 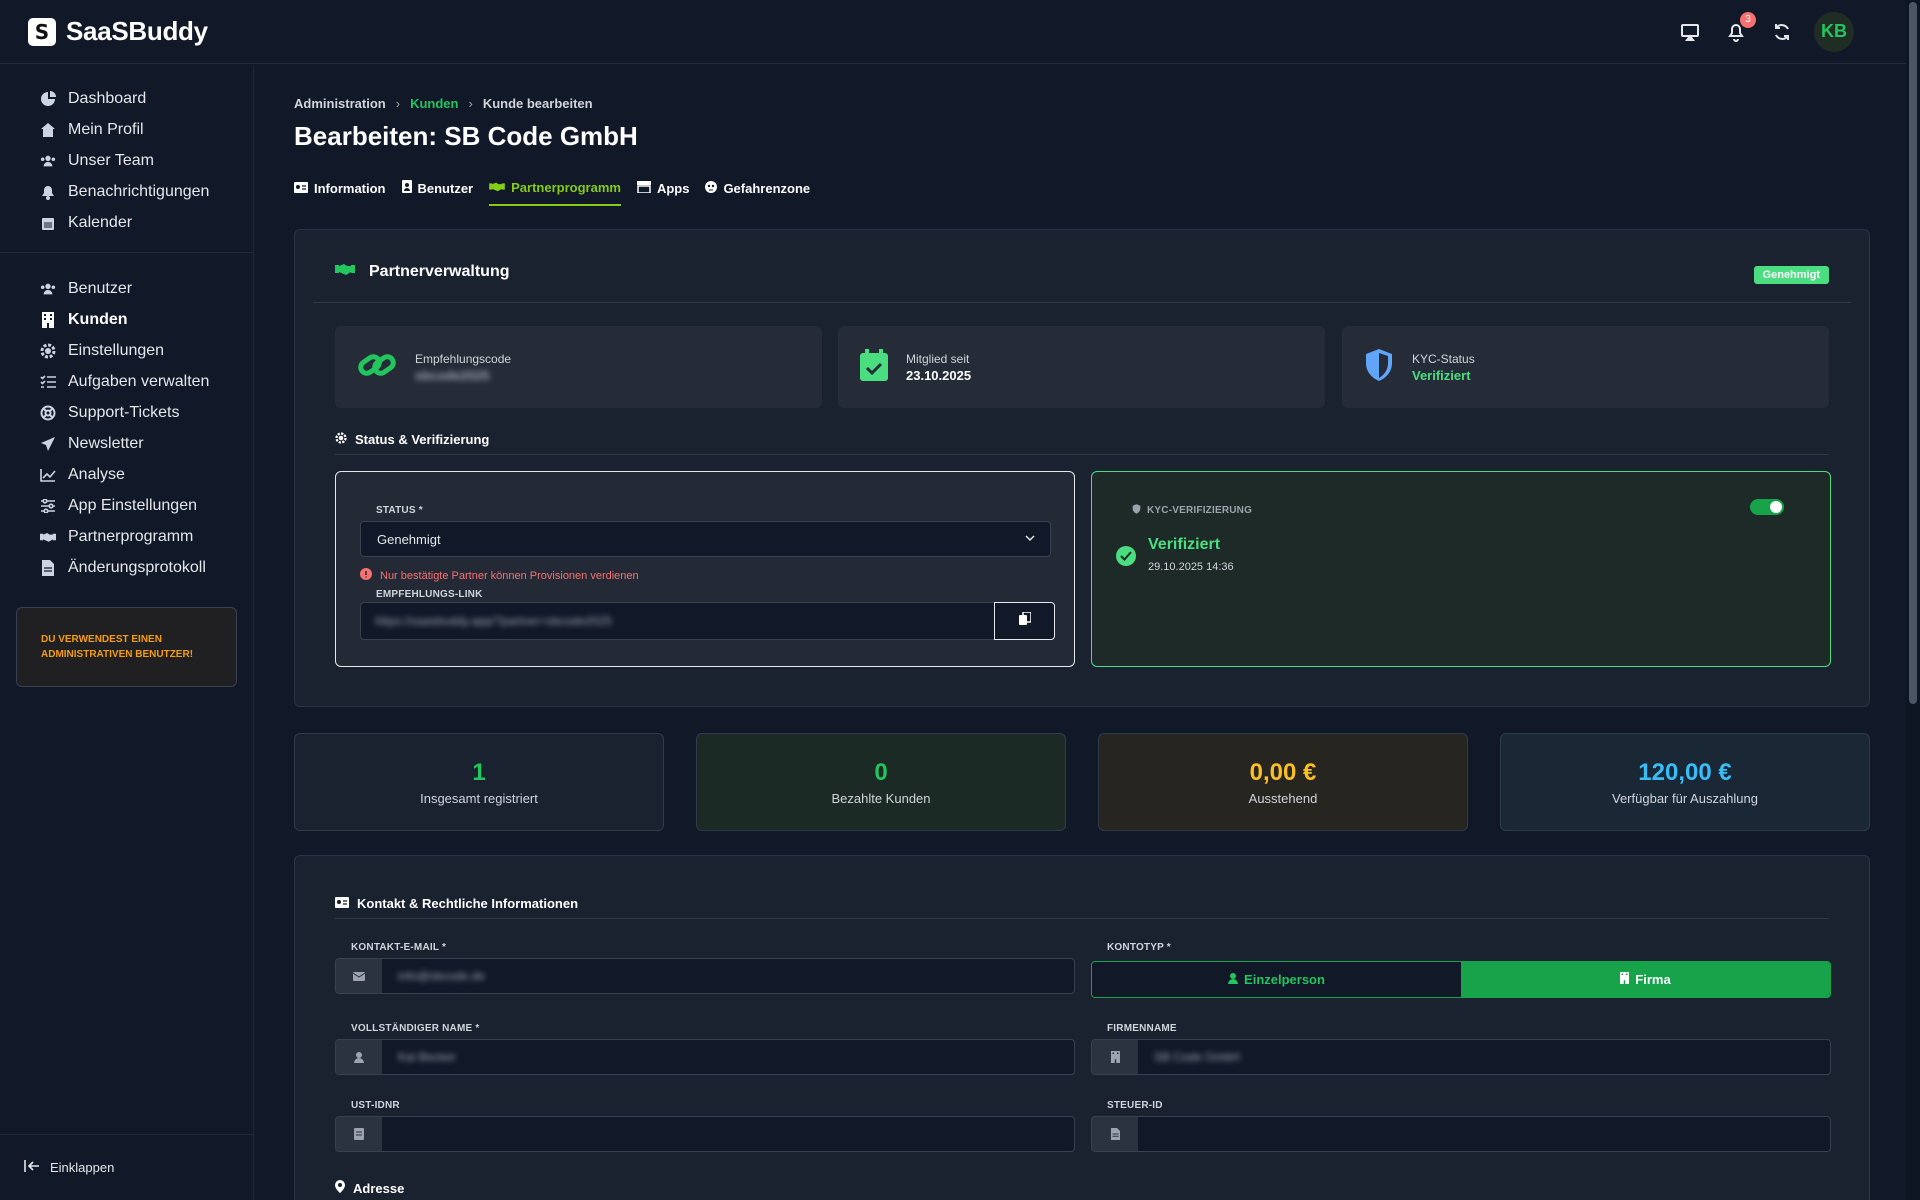 What do you see at coordinates (938, 358) in the screenshot?
I see `member-since-label: Mitglied seit` at bounding box center [938, 358].